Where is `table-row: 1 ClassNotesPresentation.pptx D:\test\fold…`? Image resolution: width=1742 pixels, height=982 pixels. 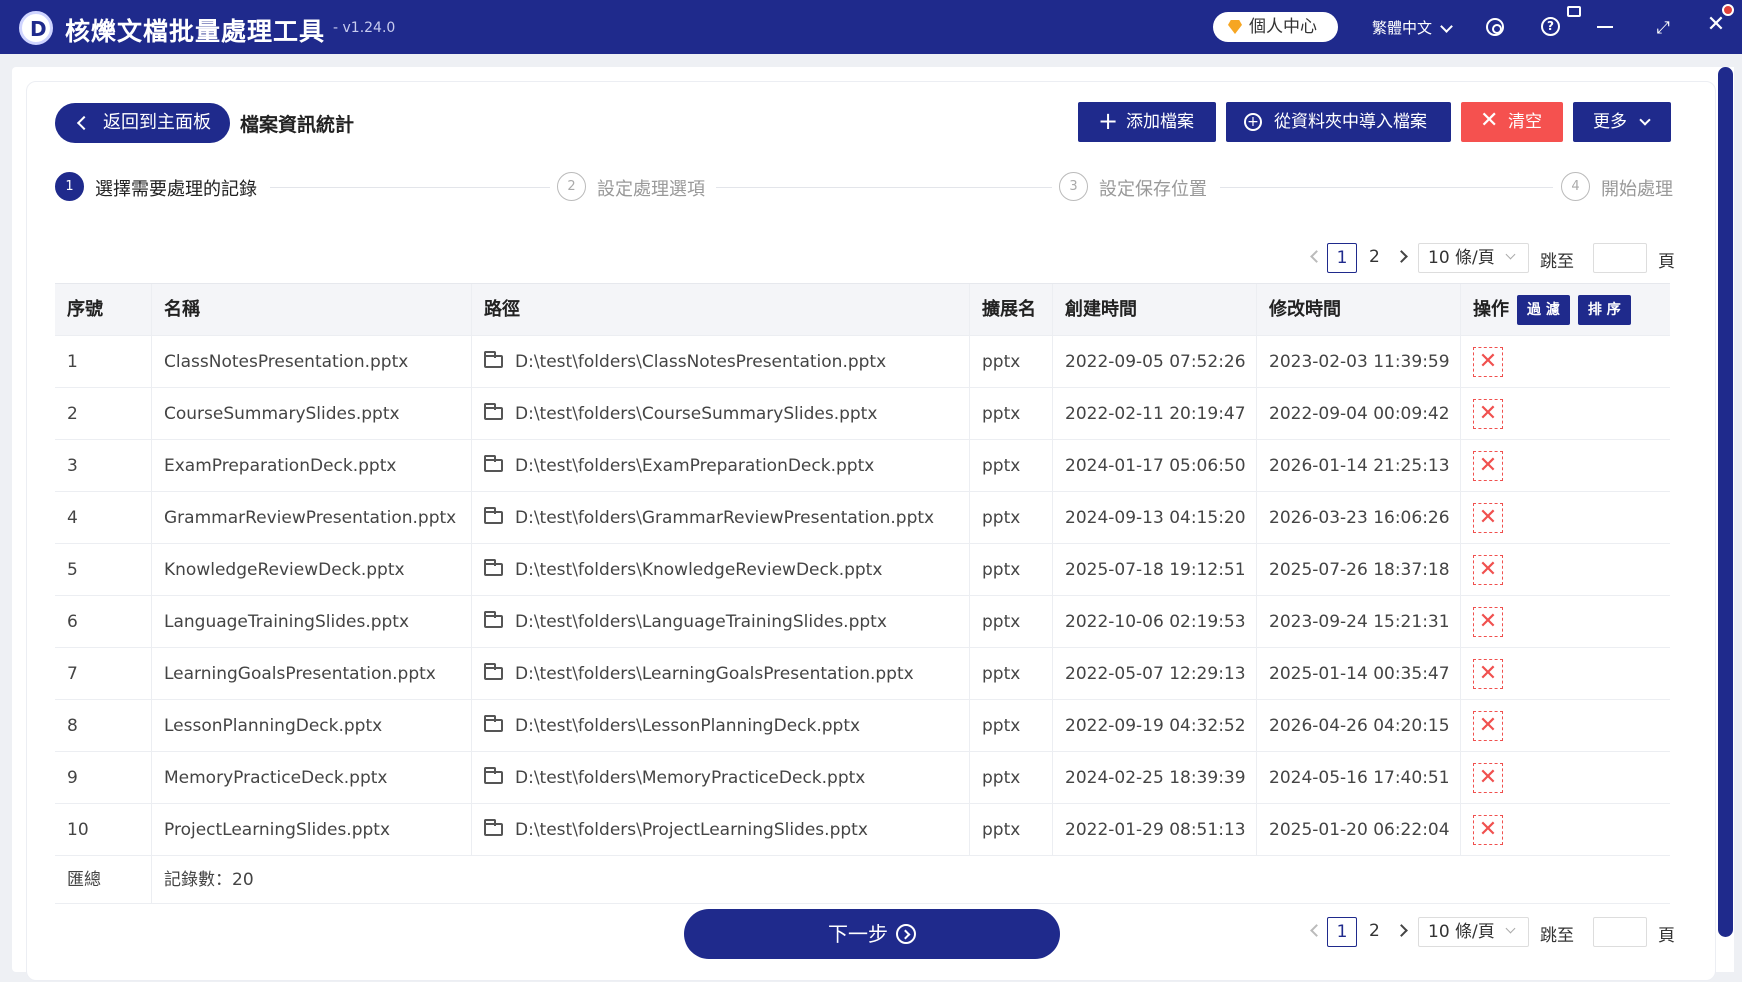 table-row: 1 ClassNotesPresentation.pptx D:\test\fold… is located at coordinates (862, 362).